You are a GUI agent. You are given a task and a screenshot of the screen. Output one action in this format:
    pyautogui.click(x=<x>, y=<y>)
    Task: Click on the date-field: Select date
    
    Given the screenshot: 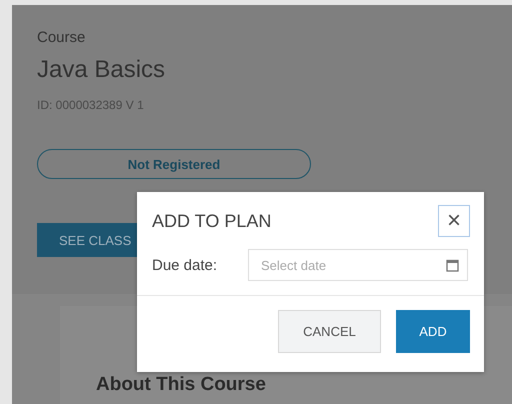 What is the action you would take?
    pyautogui.click(x=358, y=265)
    